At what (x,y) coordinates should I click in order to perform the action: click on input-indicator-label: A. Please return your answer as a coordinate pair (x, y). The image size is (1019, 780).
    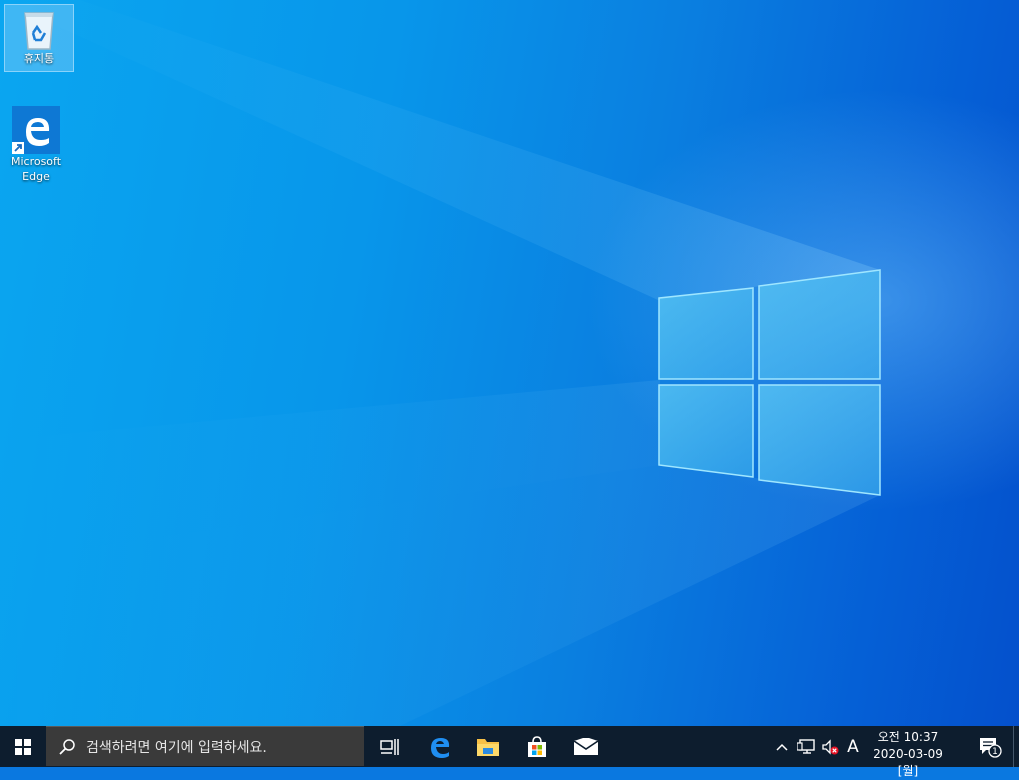
    Looking at the image, I should click on (853, 746).